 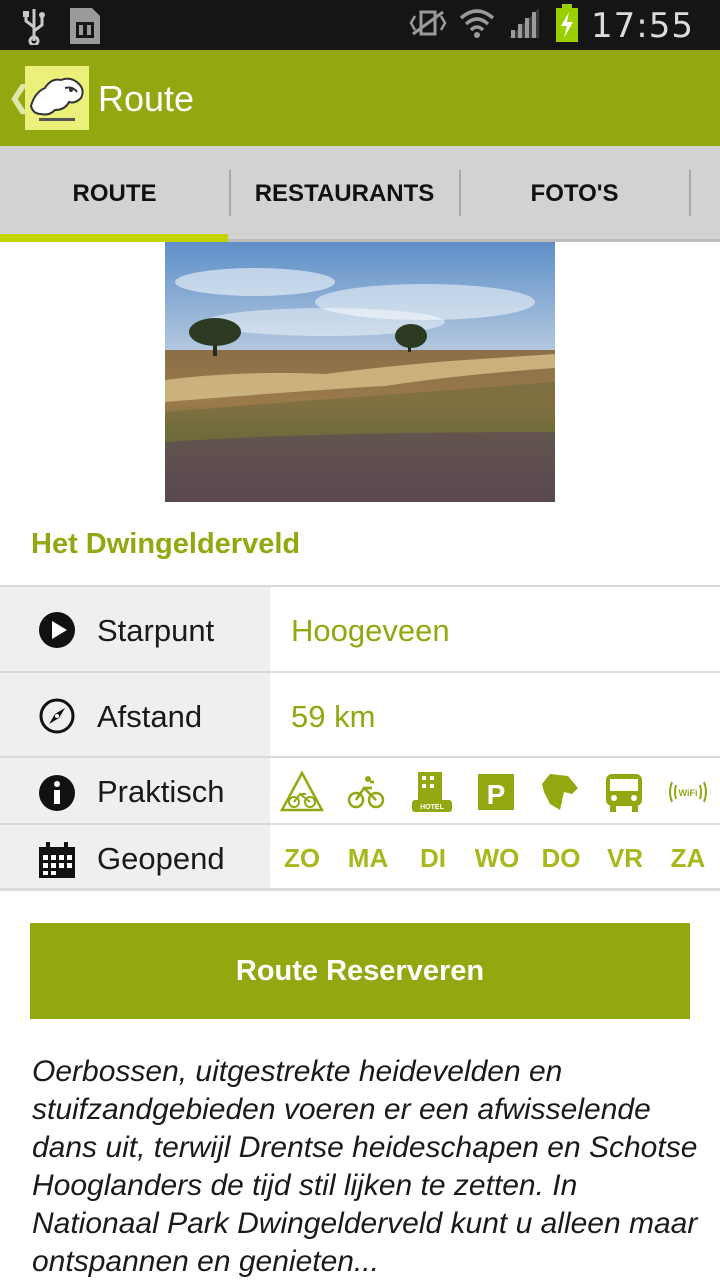 I want to click on tab-selected-indicator, so click(x=114, y=238).